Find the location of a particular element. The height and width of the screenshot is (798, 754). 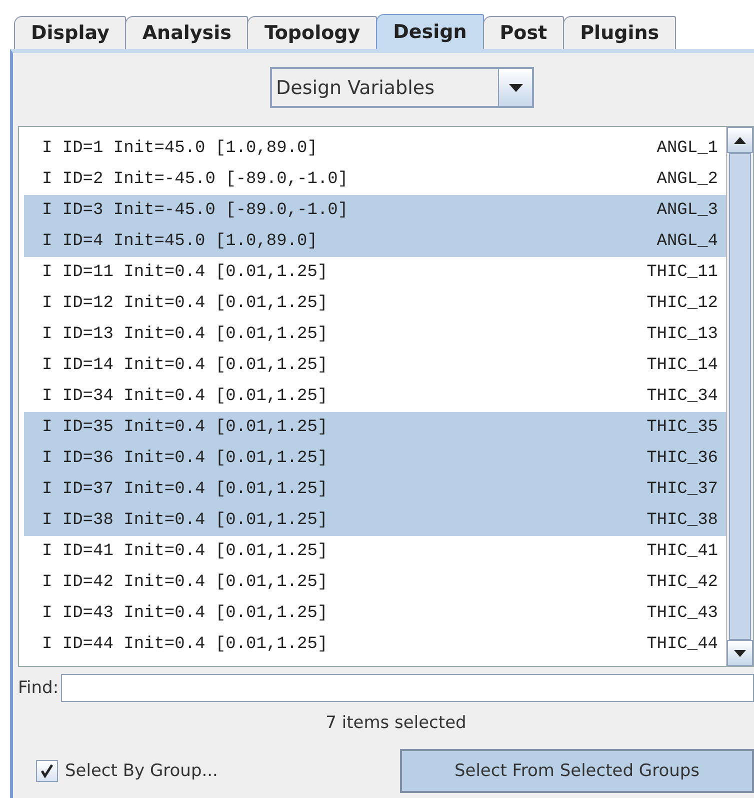

variable-name: THIC_13 is located at coordinates (682, 334).